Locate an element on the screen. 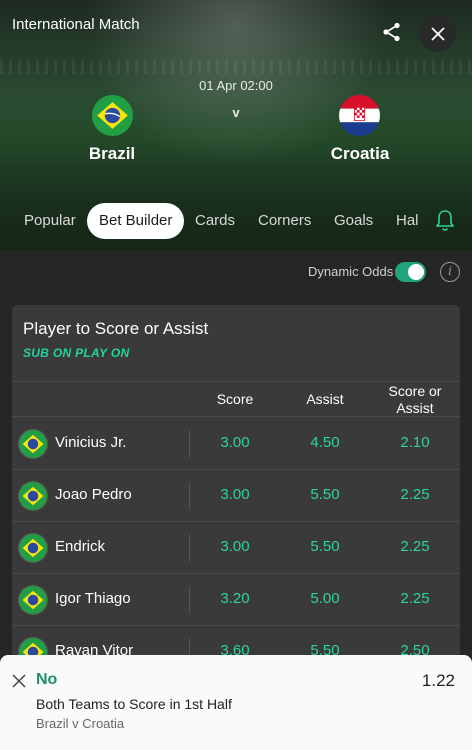 This screenshot has width=472, height=750. player-name: Igor Thiago is located at coordinates (93, 598).